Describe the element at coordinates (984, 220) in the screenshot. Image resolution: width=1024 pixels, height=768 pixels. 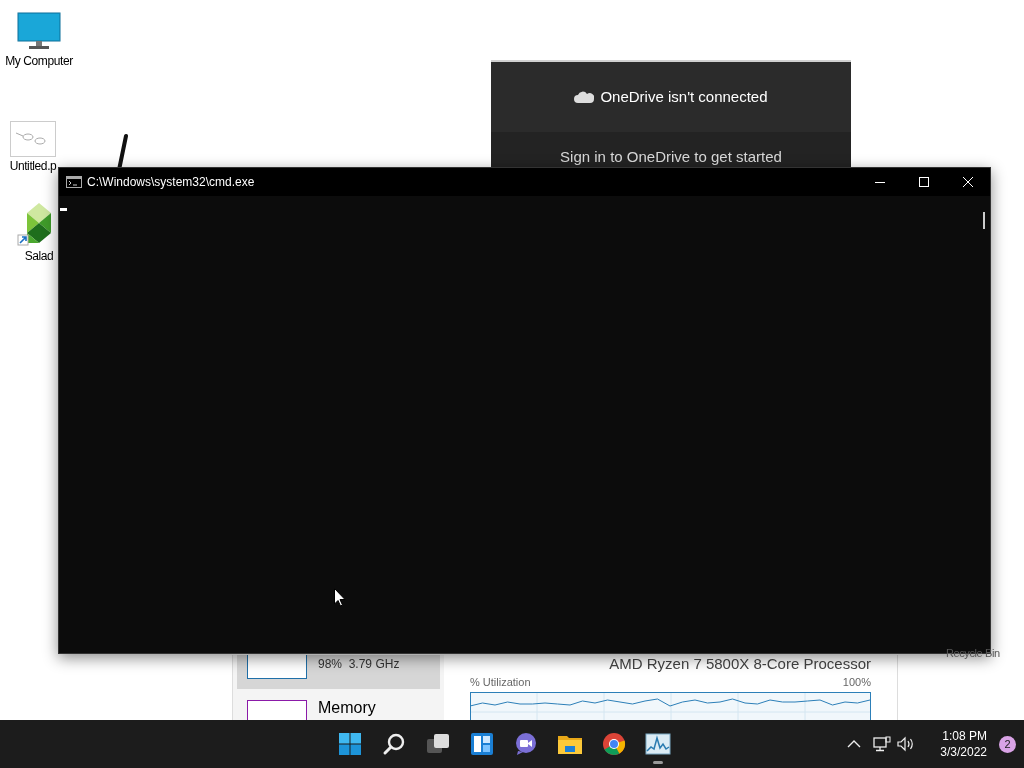
I see `scrollbar-thumb` at that location.